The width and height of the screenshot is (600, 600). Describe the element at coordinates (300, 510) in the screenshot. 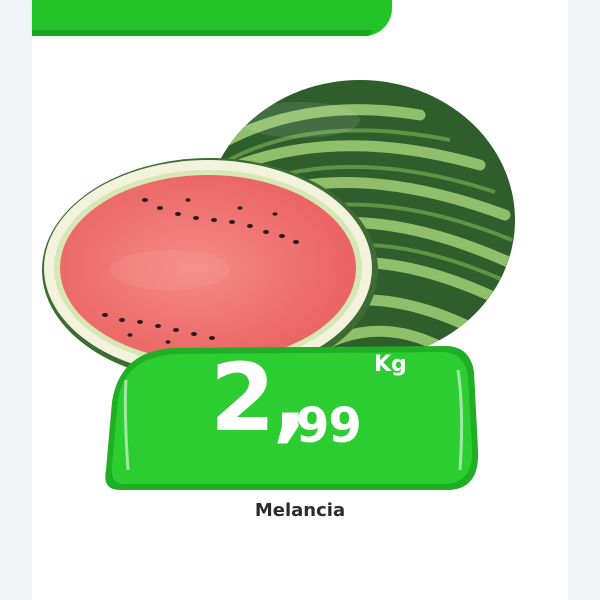

I see `product-name: Melancia` at that location.